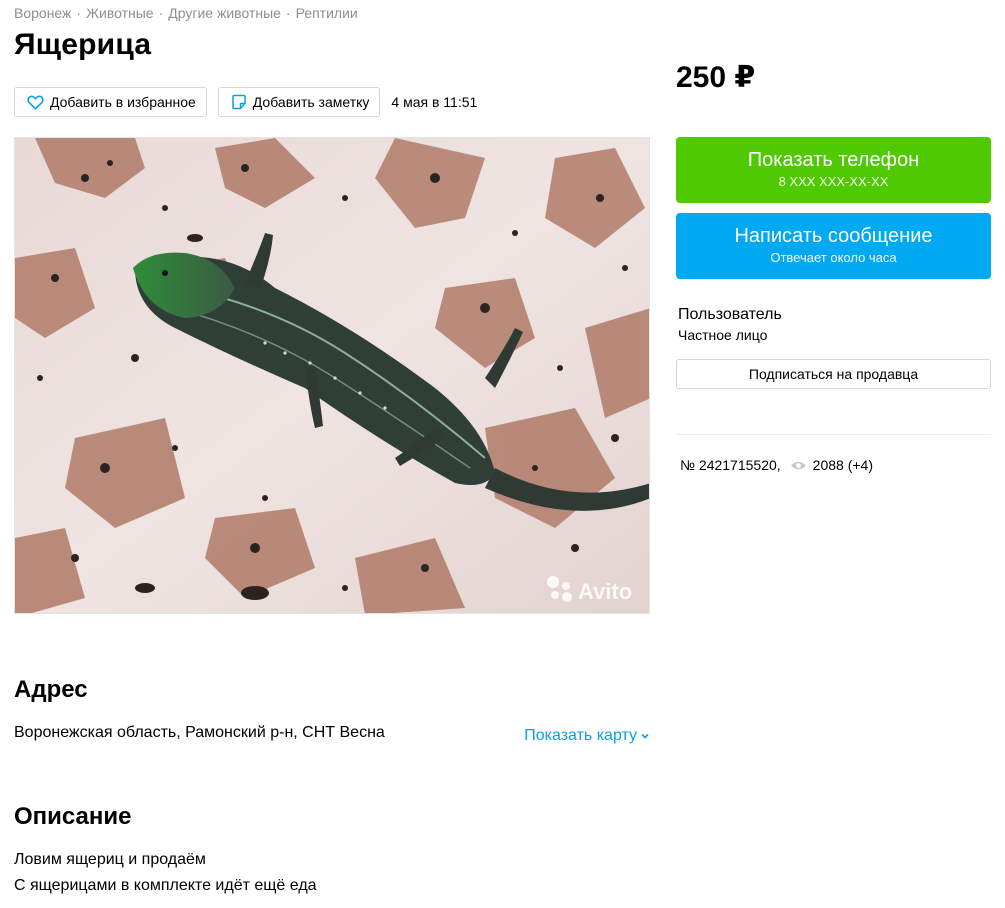 The image size is (1005, 908). Describe the element at coordinates (730, 465) in the screenshot. I see `listing-number: № 2421715520,` at that location.